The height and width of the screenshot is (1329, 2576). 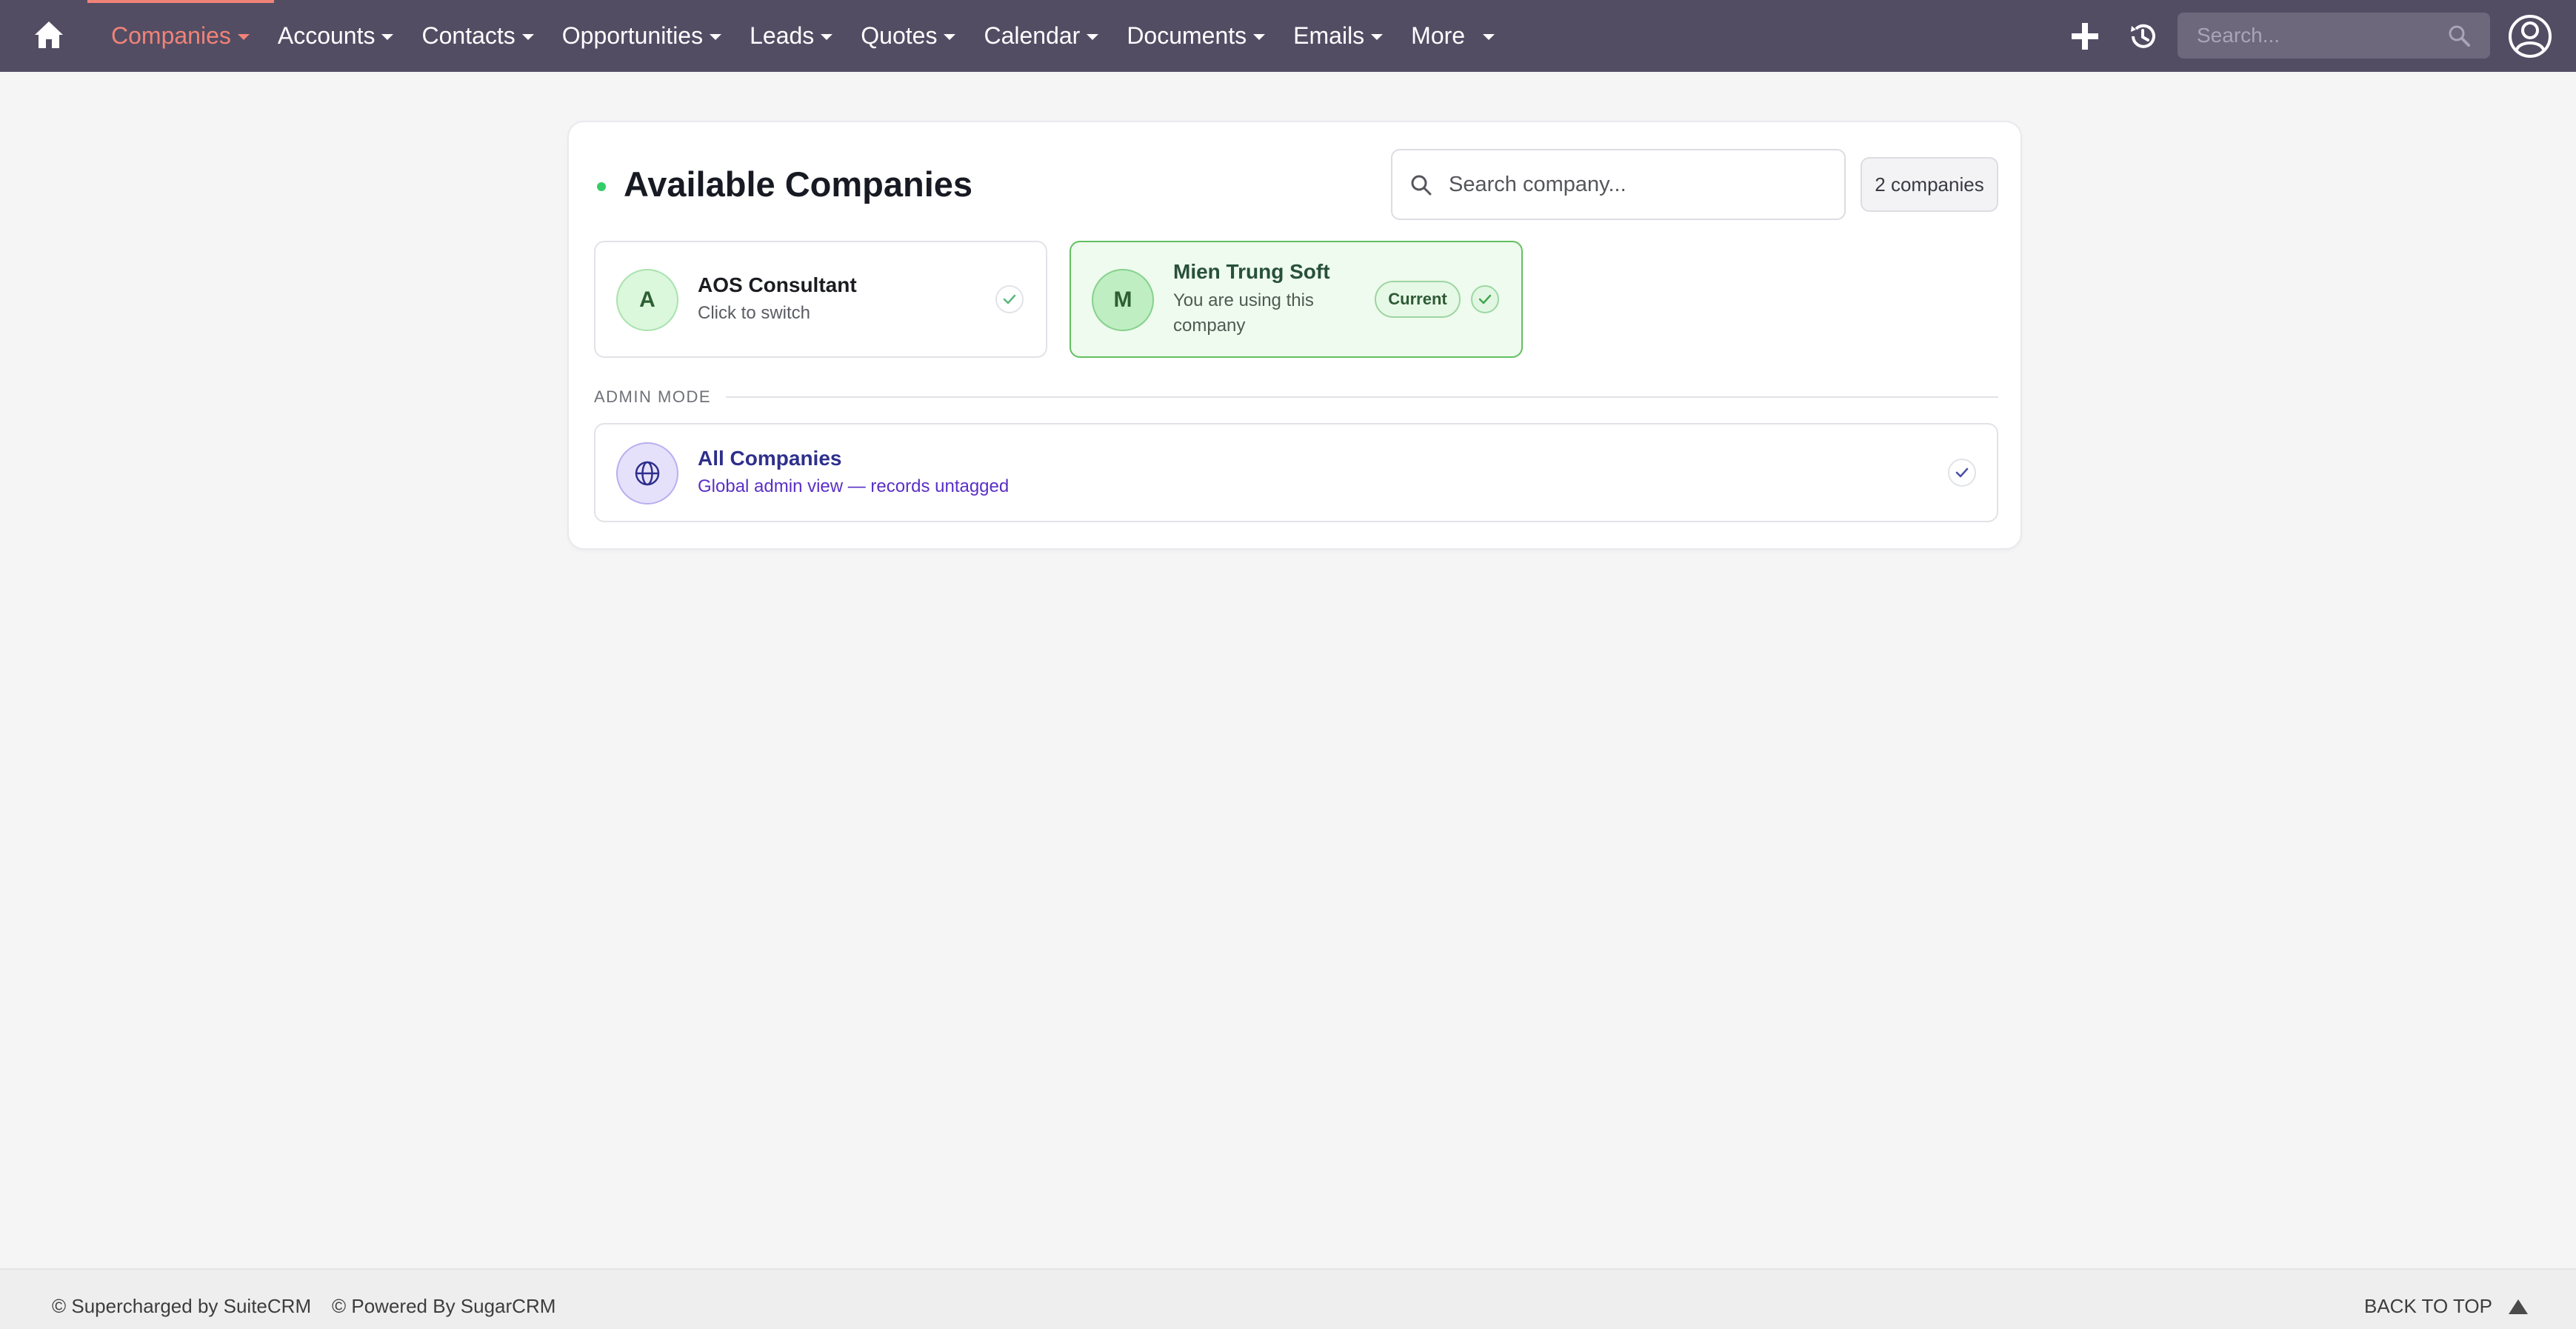 What do you see at coordinates (1362, 397) in the screenshot?
I see `divider` at bounding box center [1362, 397].